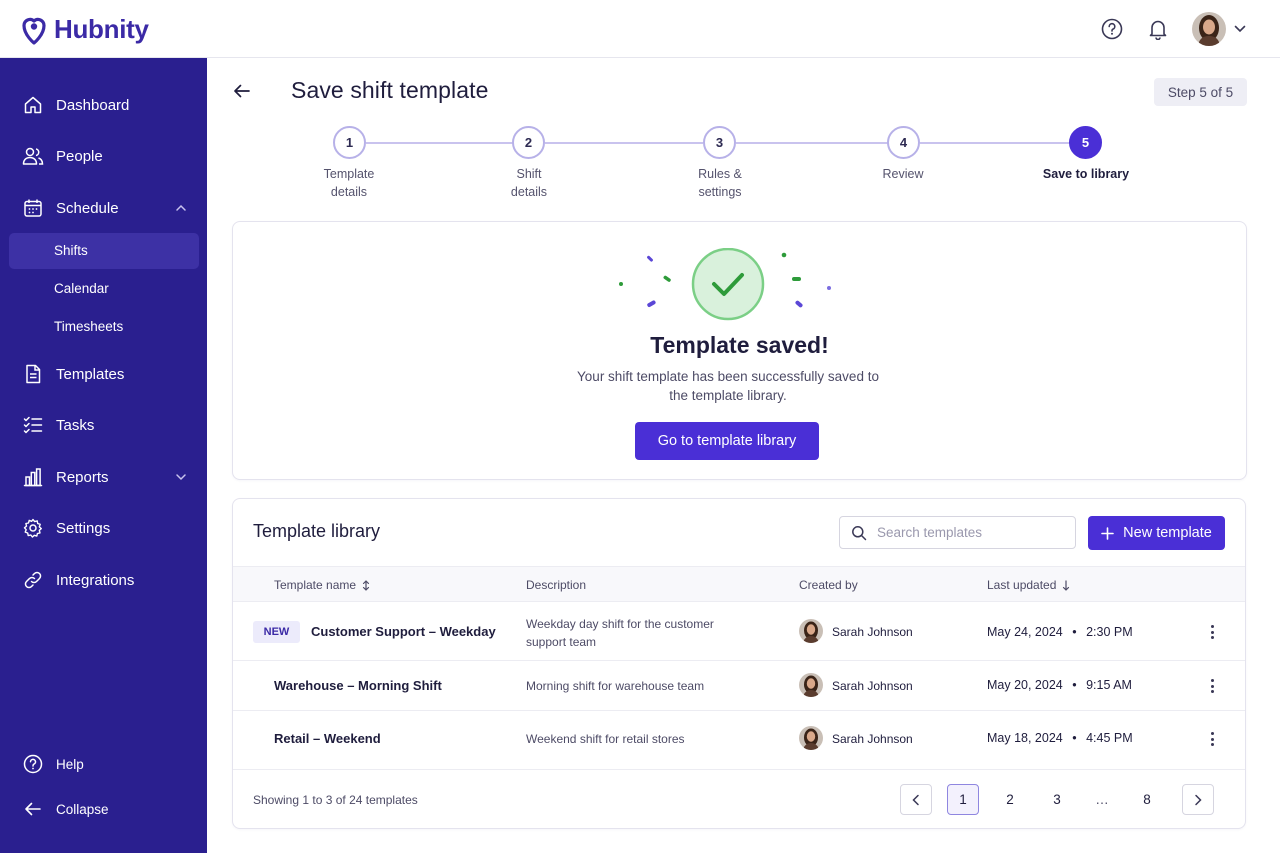 The image size is (1280, 853). What do you see at coordinates (104, 425) in the screenshot?
I see `sidebar-item-tasks: Tasks` at bounding box center [104, 425].